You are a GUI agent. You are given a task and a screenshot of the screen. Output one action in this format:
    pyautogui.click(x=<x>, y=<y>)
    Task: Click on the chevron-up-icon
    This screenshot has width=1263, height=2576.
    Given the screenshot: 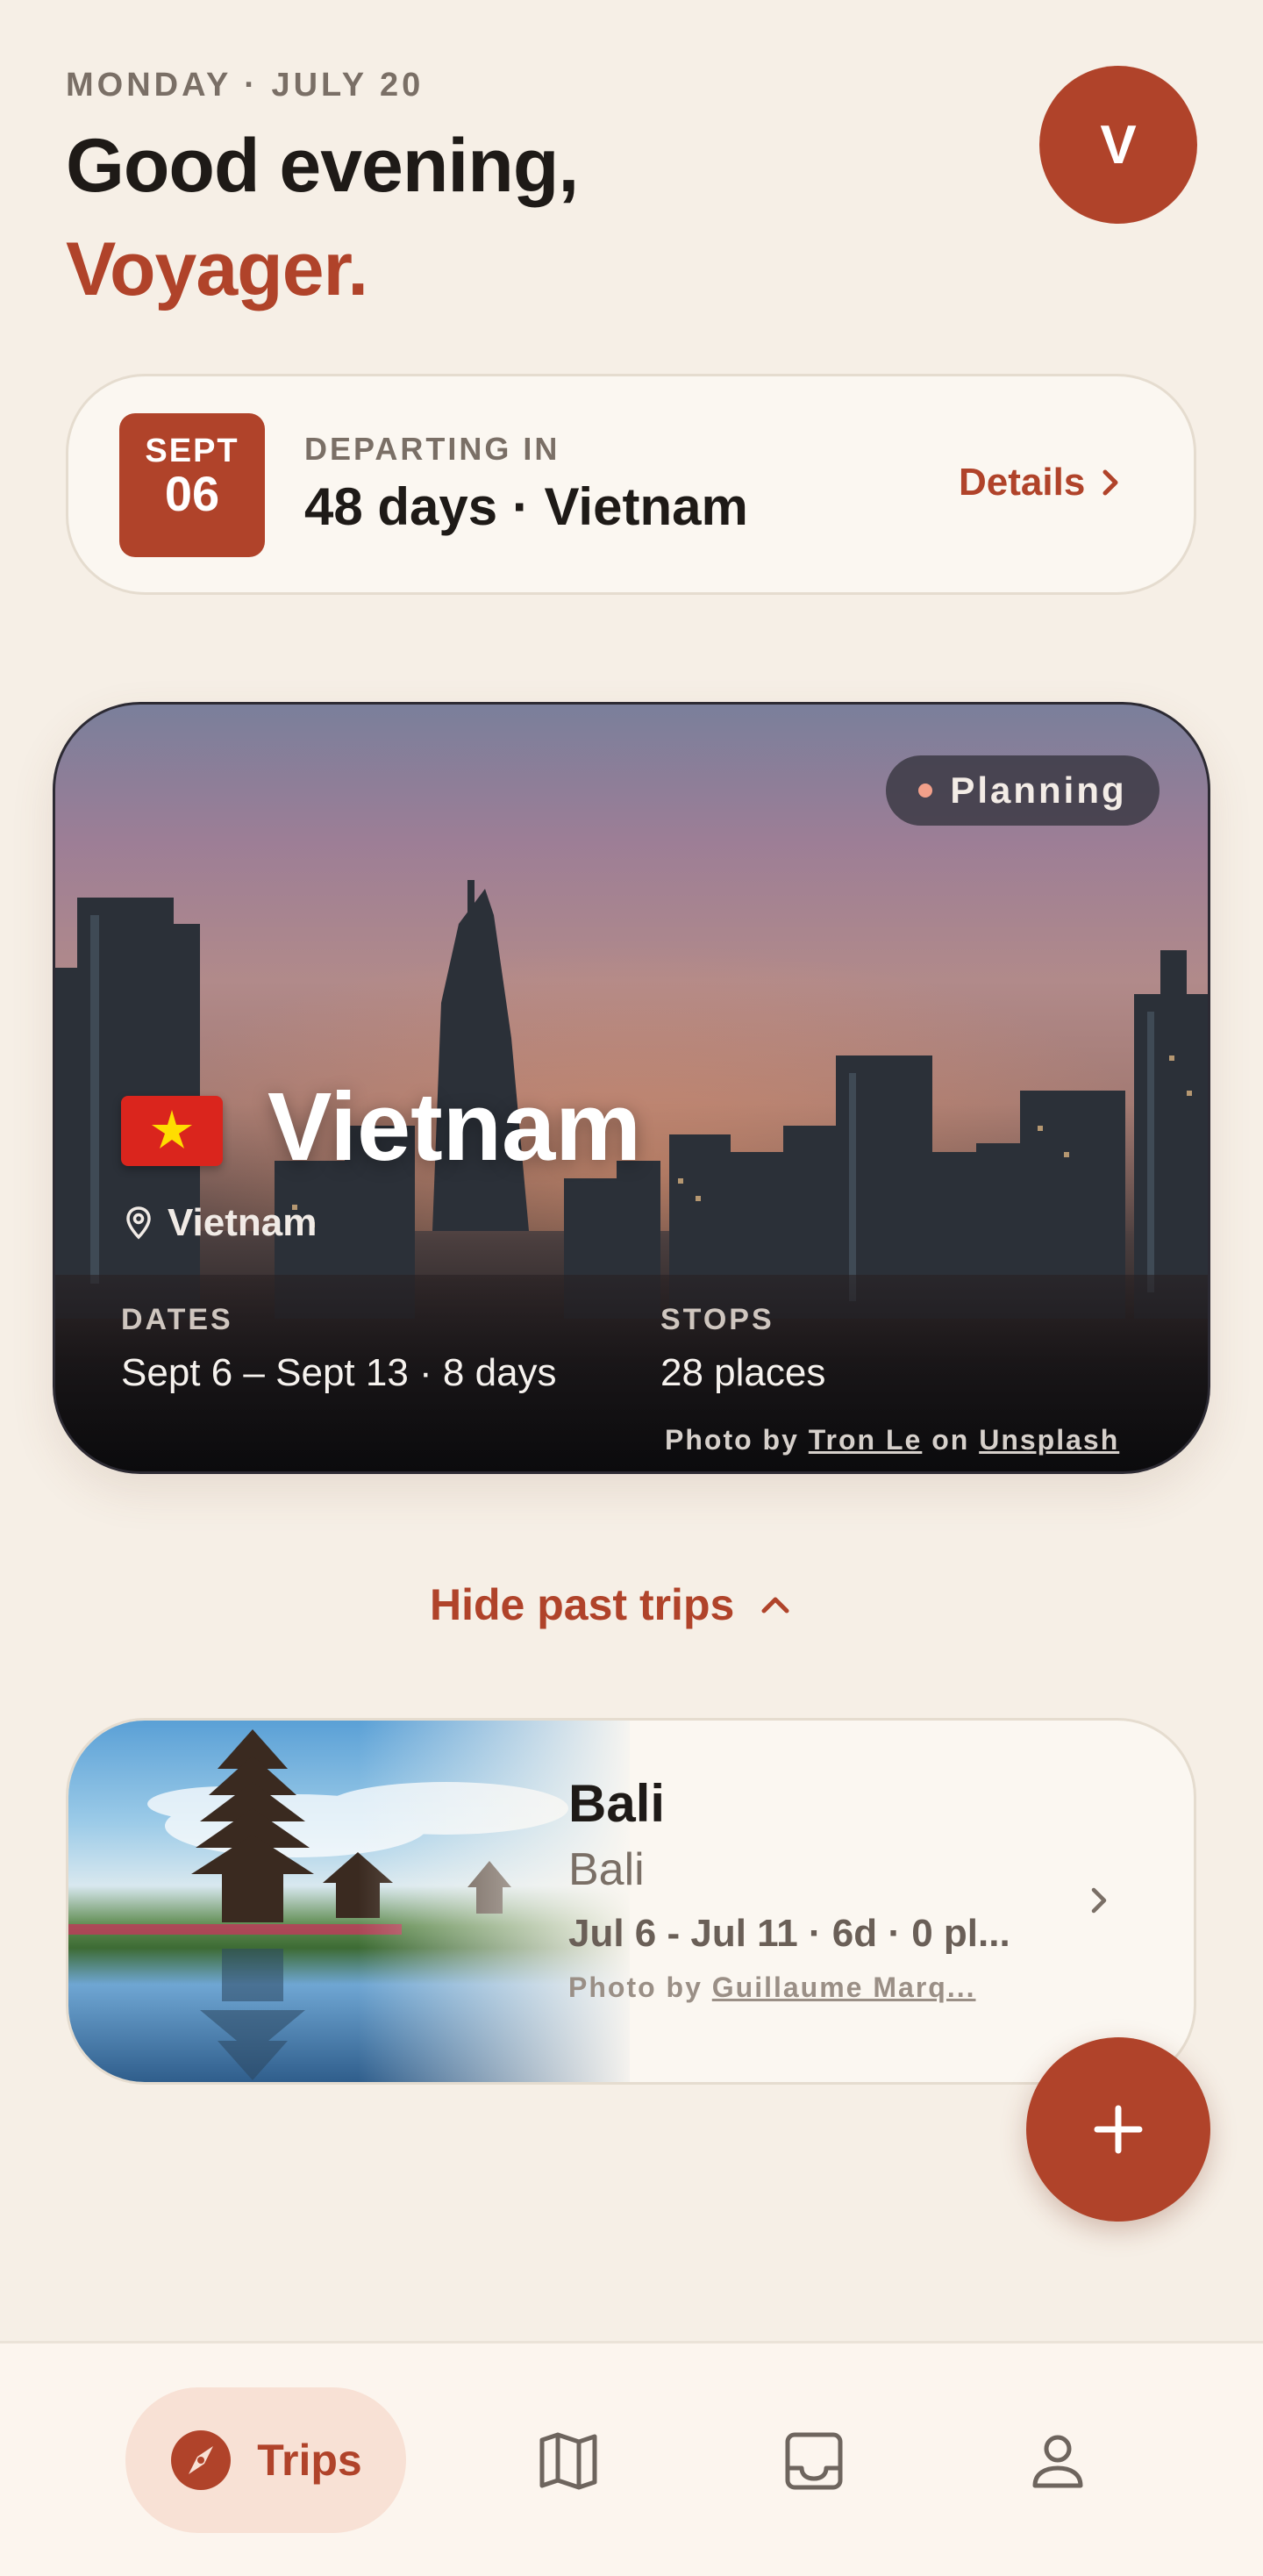 What is the action you would take?
    pyautogui.click(x=775, y=1605)
    